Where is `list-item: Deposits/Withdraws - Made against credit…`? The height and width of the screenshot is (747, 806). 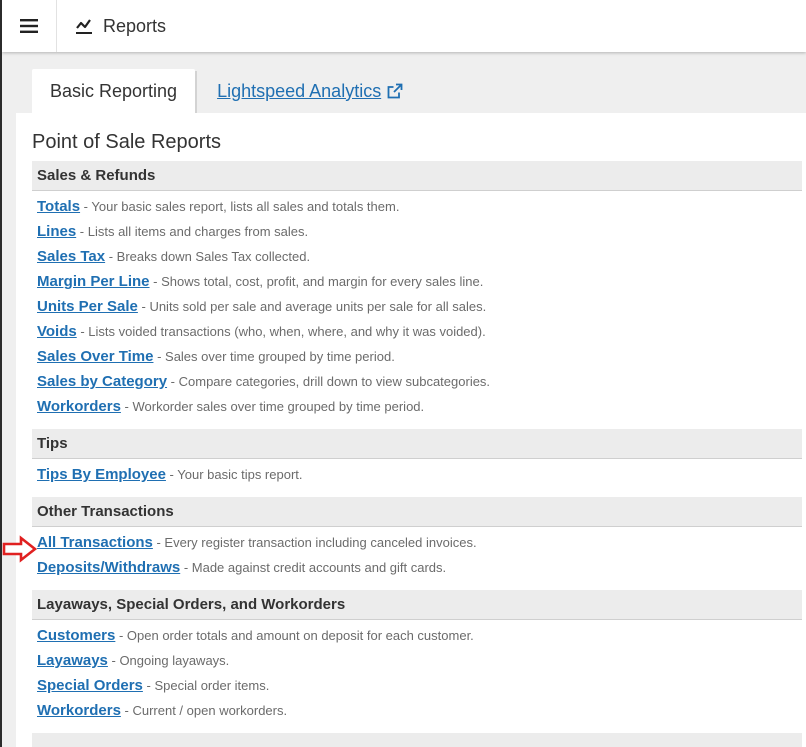
list-item: Deposits/Withdraws - Made against credit… is located at coordinates (417, 567).